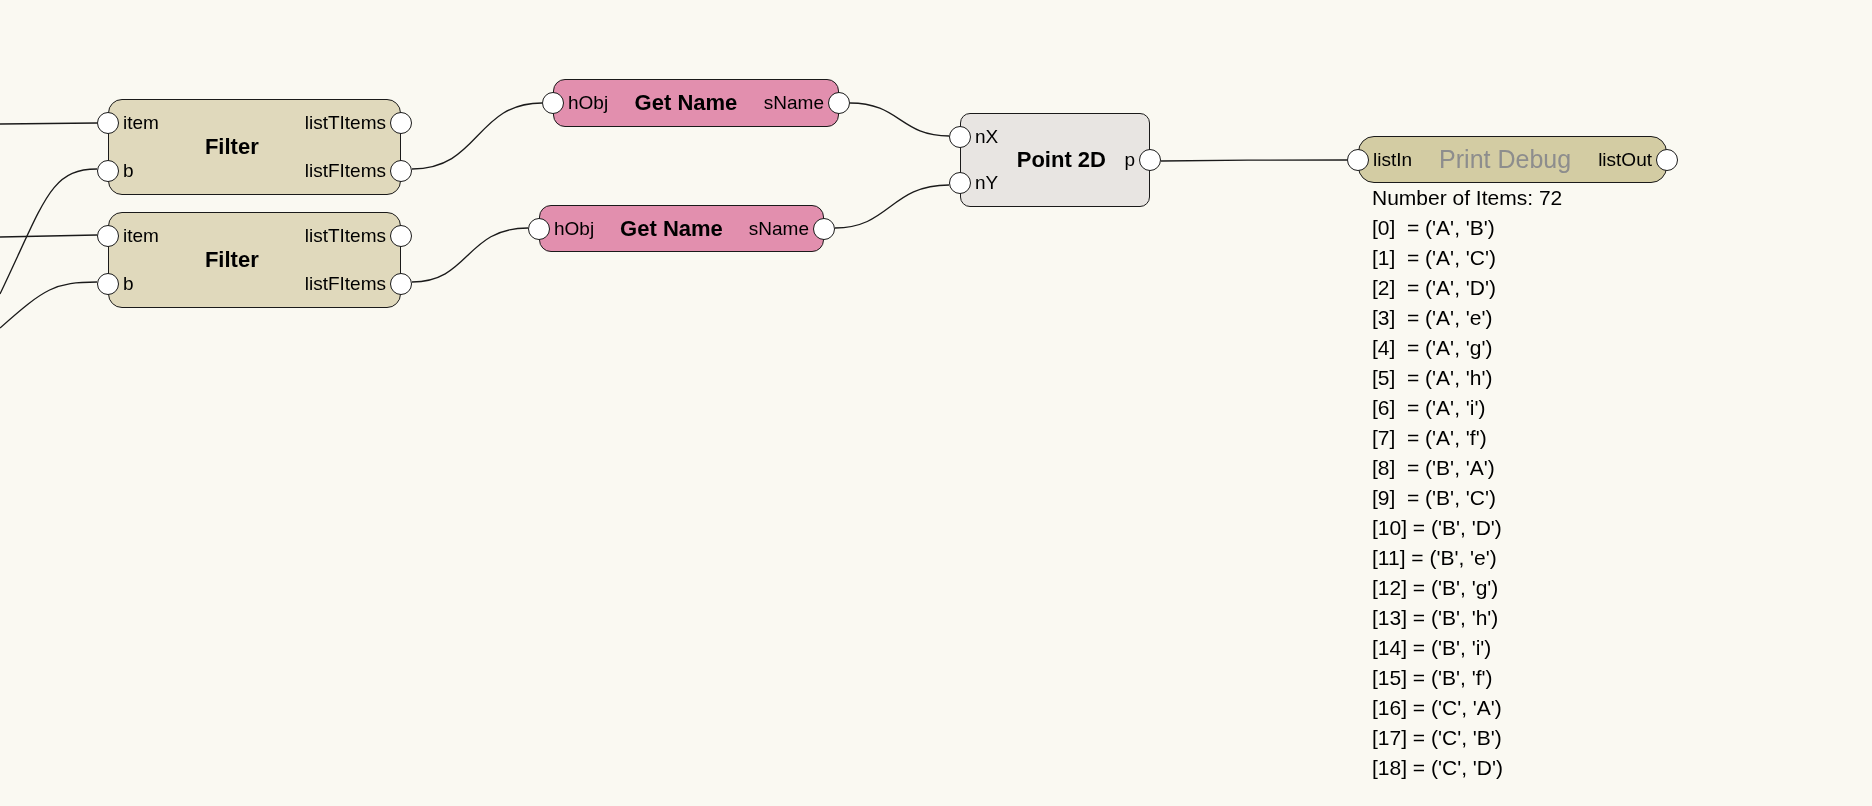 The image size is (1872, 806). Describe the element at coordinates (1432, 318) in the screenshot. I see `debug-output-line: [3] = ('A', 'e')` at that location.